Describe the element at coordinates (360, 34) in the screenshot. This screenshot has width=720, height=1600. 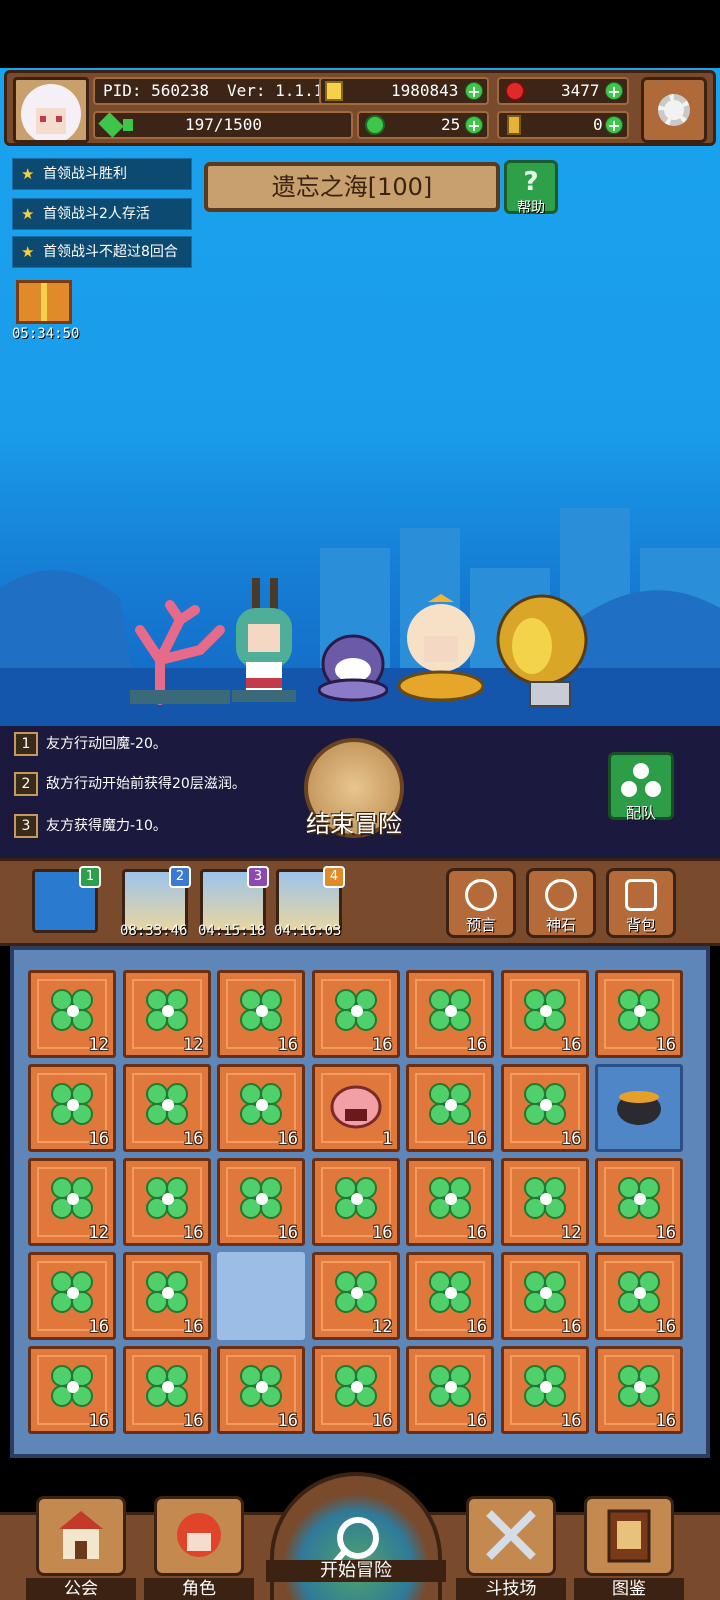
I see `status-bar` at that location.